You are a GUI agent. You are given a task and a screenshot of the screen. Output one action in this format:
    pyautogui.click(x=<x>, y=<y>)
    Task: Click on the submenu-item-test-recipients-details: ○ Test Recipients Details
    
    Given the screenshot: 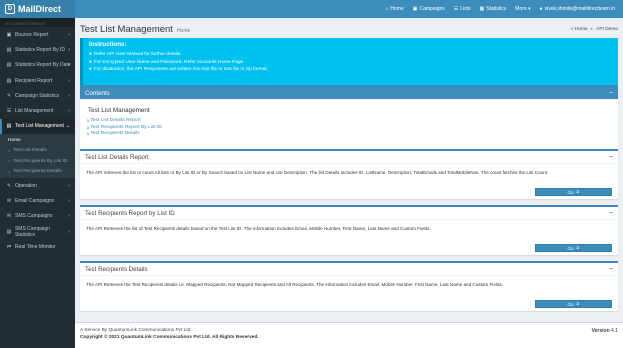 What is the action you would take?
    pyautogui.click(x=37, y=172)
    